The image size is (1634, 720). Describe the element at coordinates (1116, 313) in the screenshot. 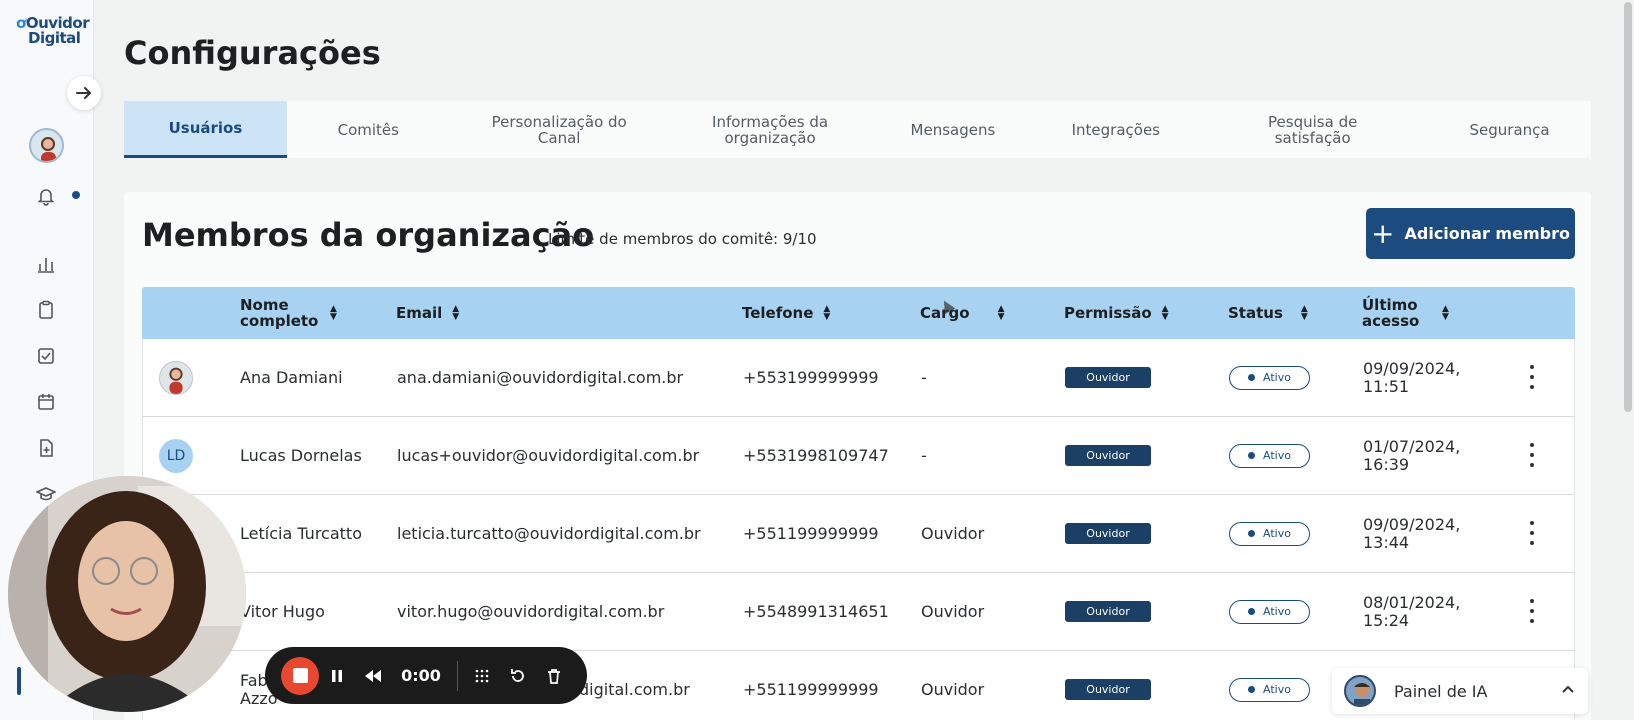

I see `col-permissao: Permissão ▲ ▼` at that location.